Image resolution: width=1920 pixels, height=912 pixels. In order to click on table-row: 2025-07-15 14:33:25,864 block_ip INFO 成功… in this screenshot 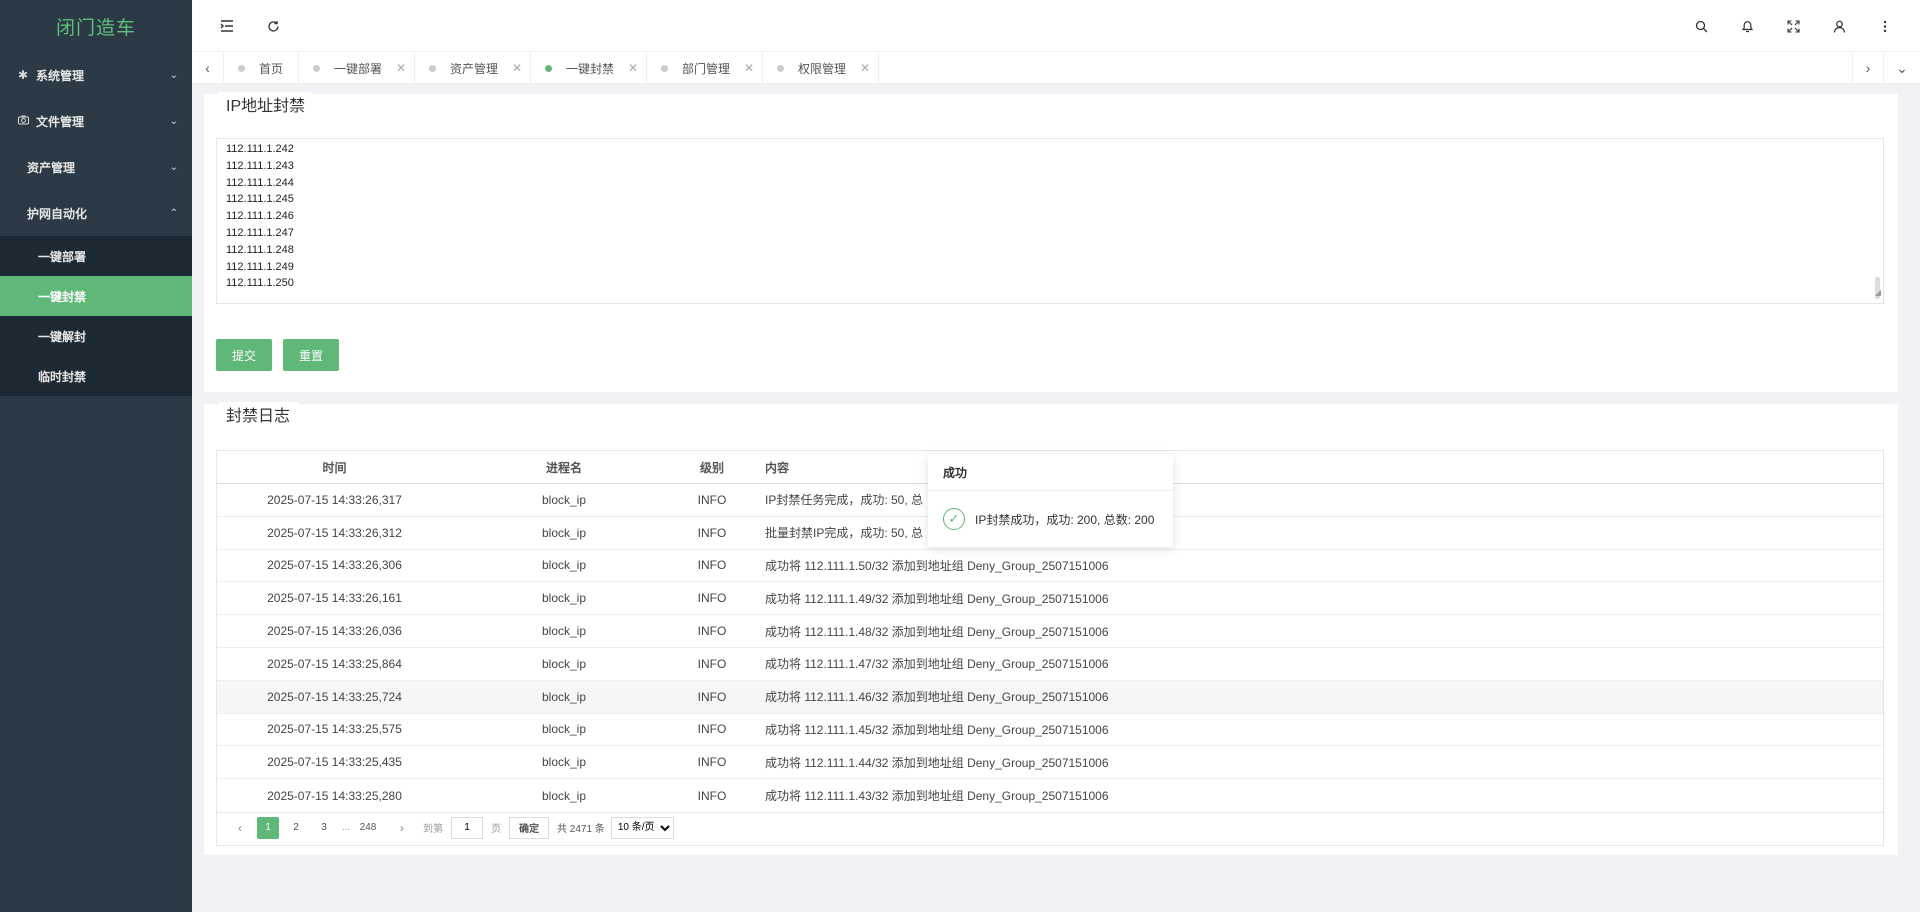, I will do `click(1050, 664)`.